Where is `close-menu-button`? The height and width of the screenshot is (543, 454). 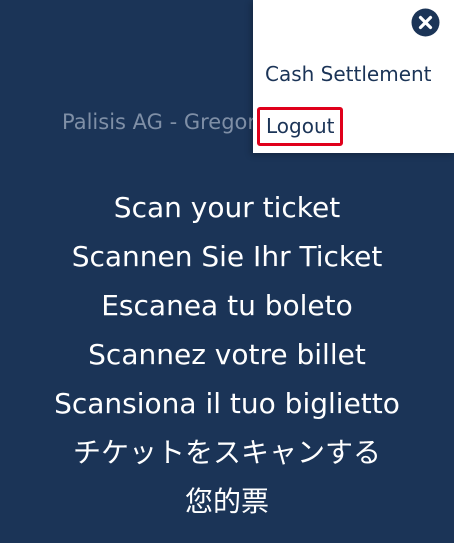 close-menu-button is located at coordinates (425, 22).